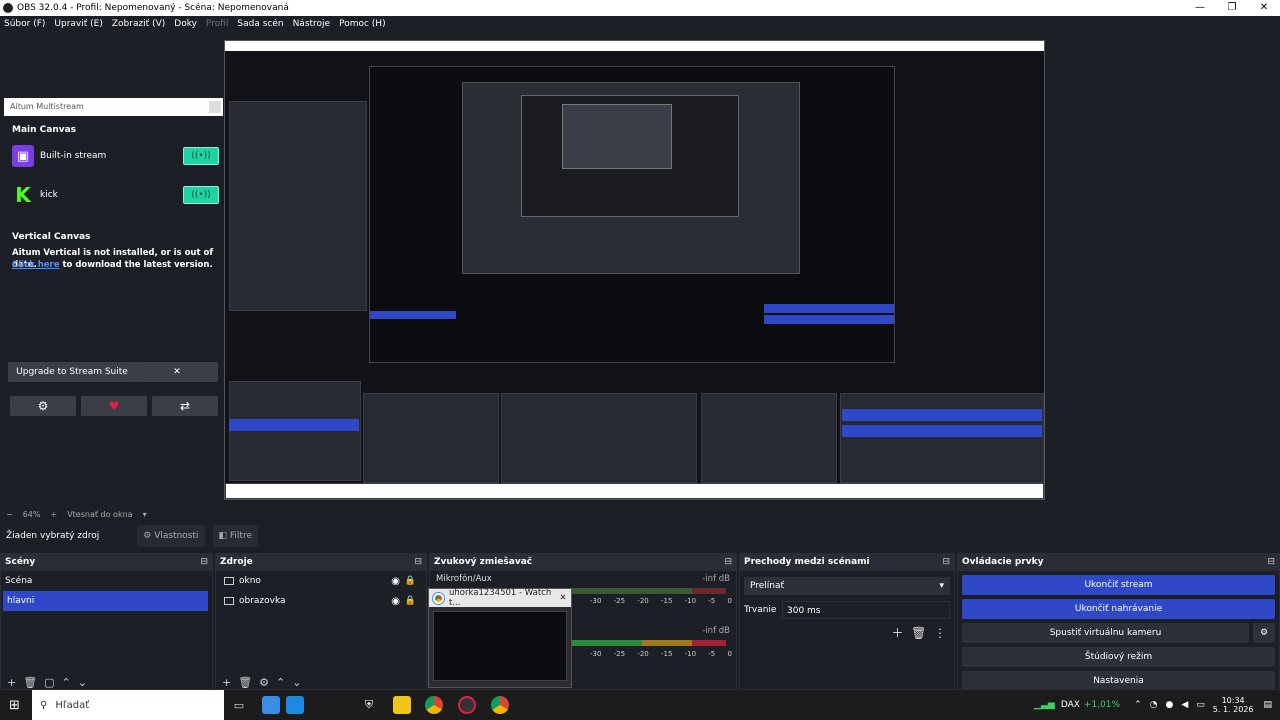 The width and height of the screenshot is (1280, 720). I want to click on zoom-out-button: −, so click(9, 514).